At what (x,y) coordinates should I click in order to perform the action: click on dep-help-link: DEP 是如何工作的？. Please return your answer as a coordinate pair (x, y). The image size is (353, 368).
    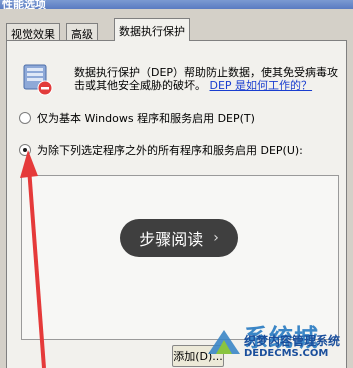
    Looking at the image, I should click on (261, 85).